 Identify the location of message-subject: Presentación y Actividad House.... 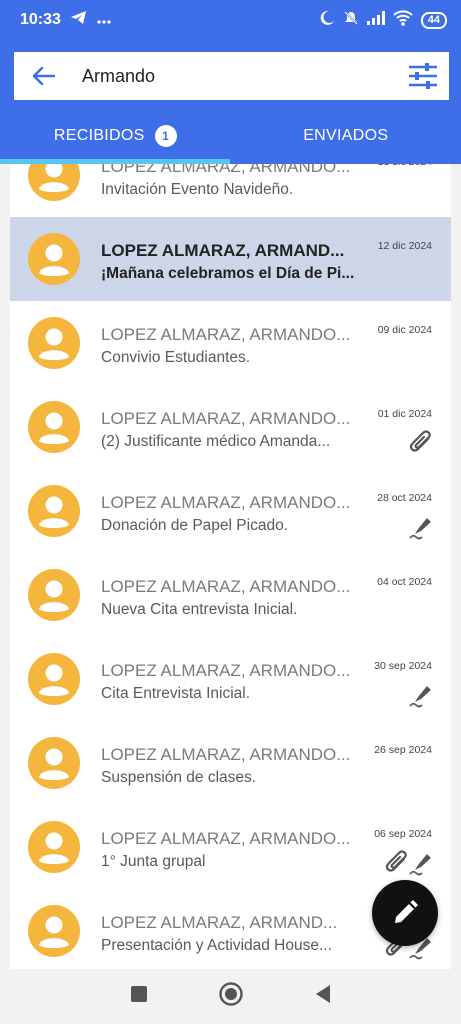
(216, 945).